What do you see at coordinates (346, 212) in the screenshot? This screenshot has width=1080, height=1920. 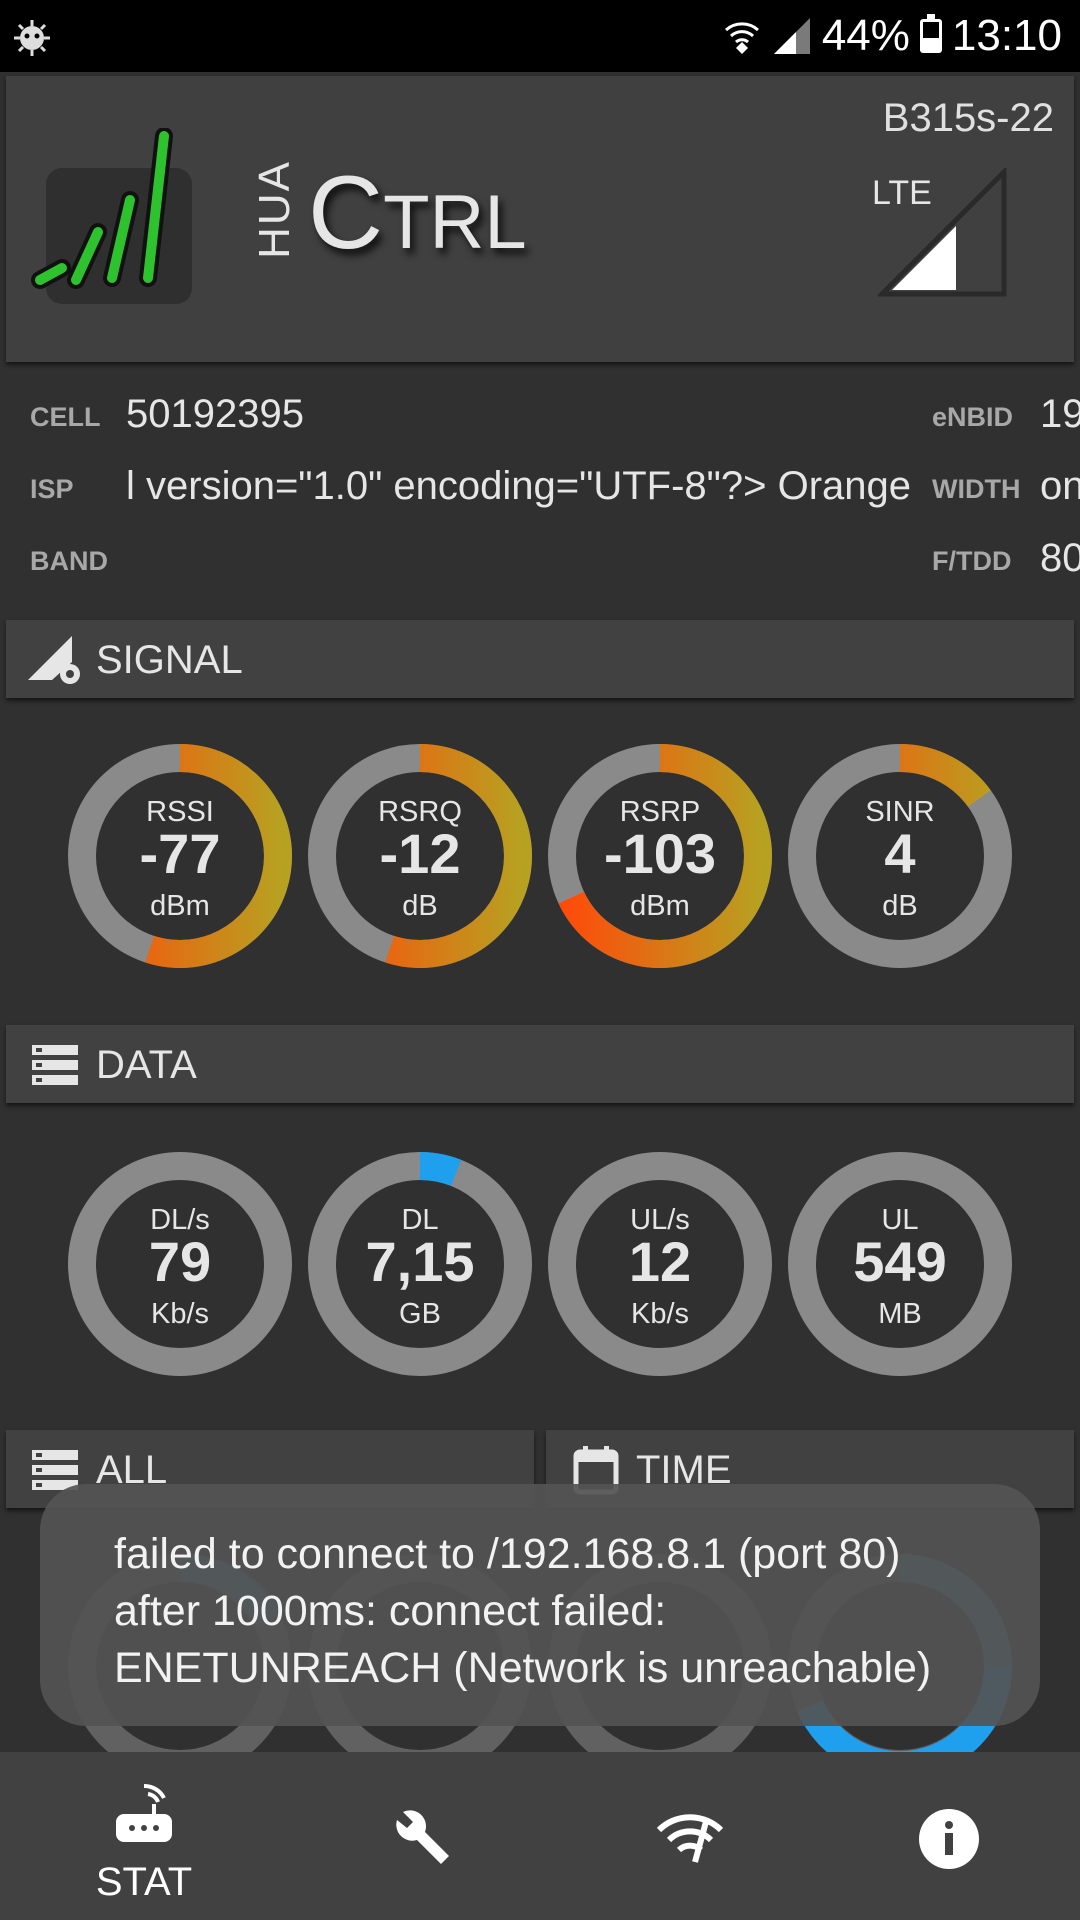 I see `app-title-initial: C` at bounding box center [346, 212].